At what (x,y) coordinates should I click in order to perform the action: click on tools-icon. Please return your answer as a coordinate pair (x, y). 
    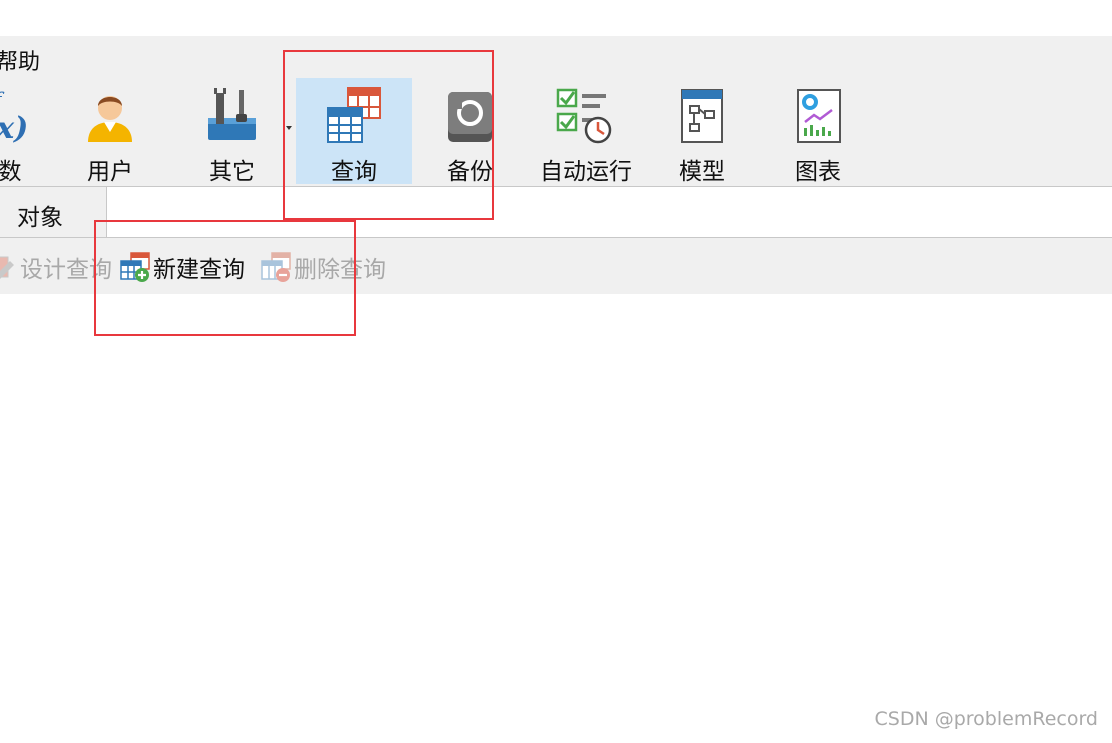
    Looking at the image, I should click on (232, 115).